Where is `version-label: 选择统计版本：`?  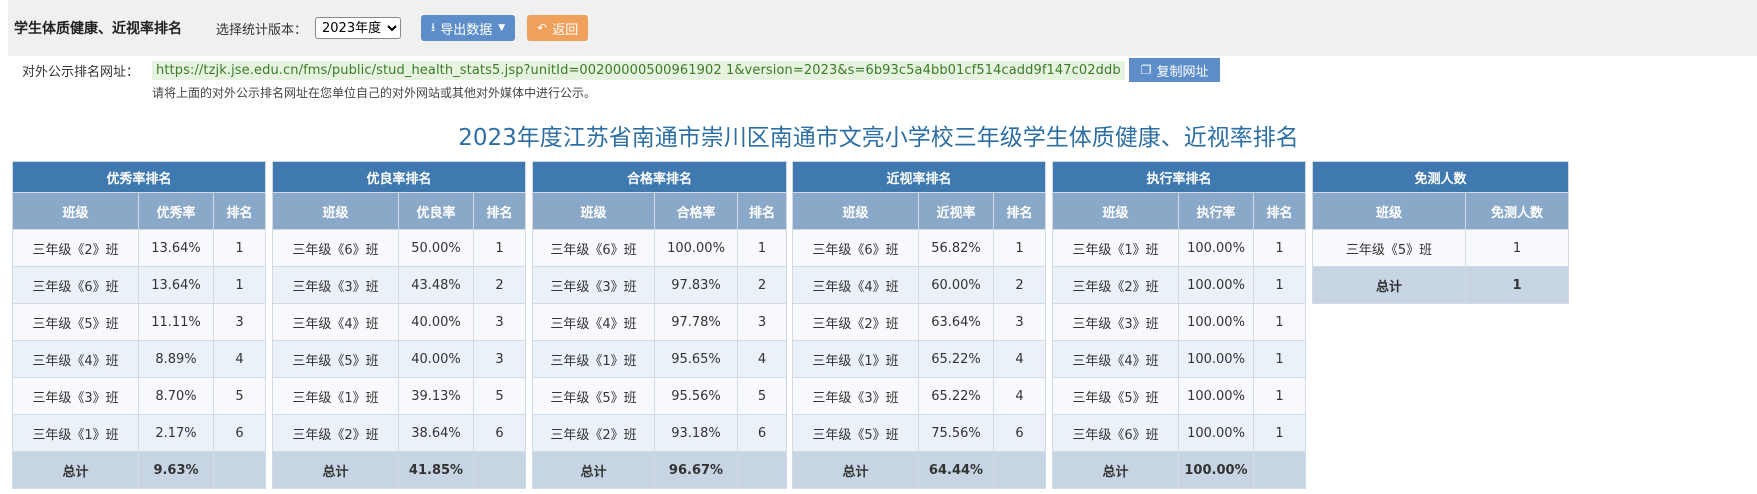
version-label: 选择统计版本： is located at coordinates (262, 30).